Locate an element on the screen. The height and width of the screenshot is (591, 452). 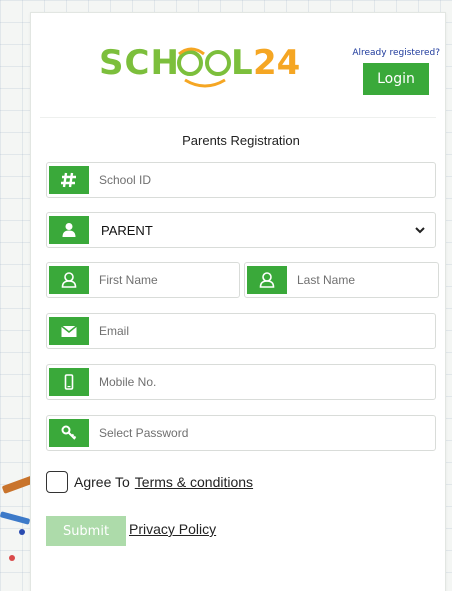
last-name-input: Last Name is located at coordinates (341, 280).